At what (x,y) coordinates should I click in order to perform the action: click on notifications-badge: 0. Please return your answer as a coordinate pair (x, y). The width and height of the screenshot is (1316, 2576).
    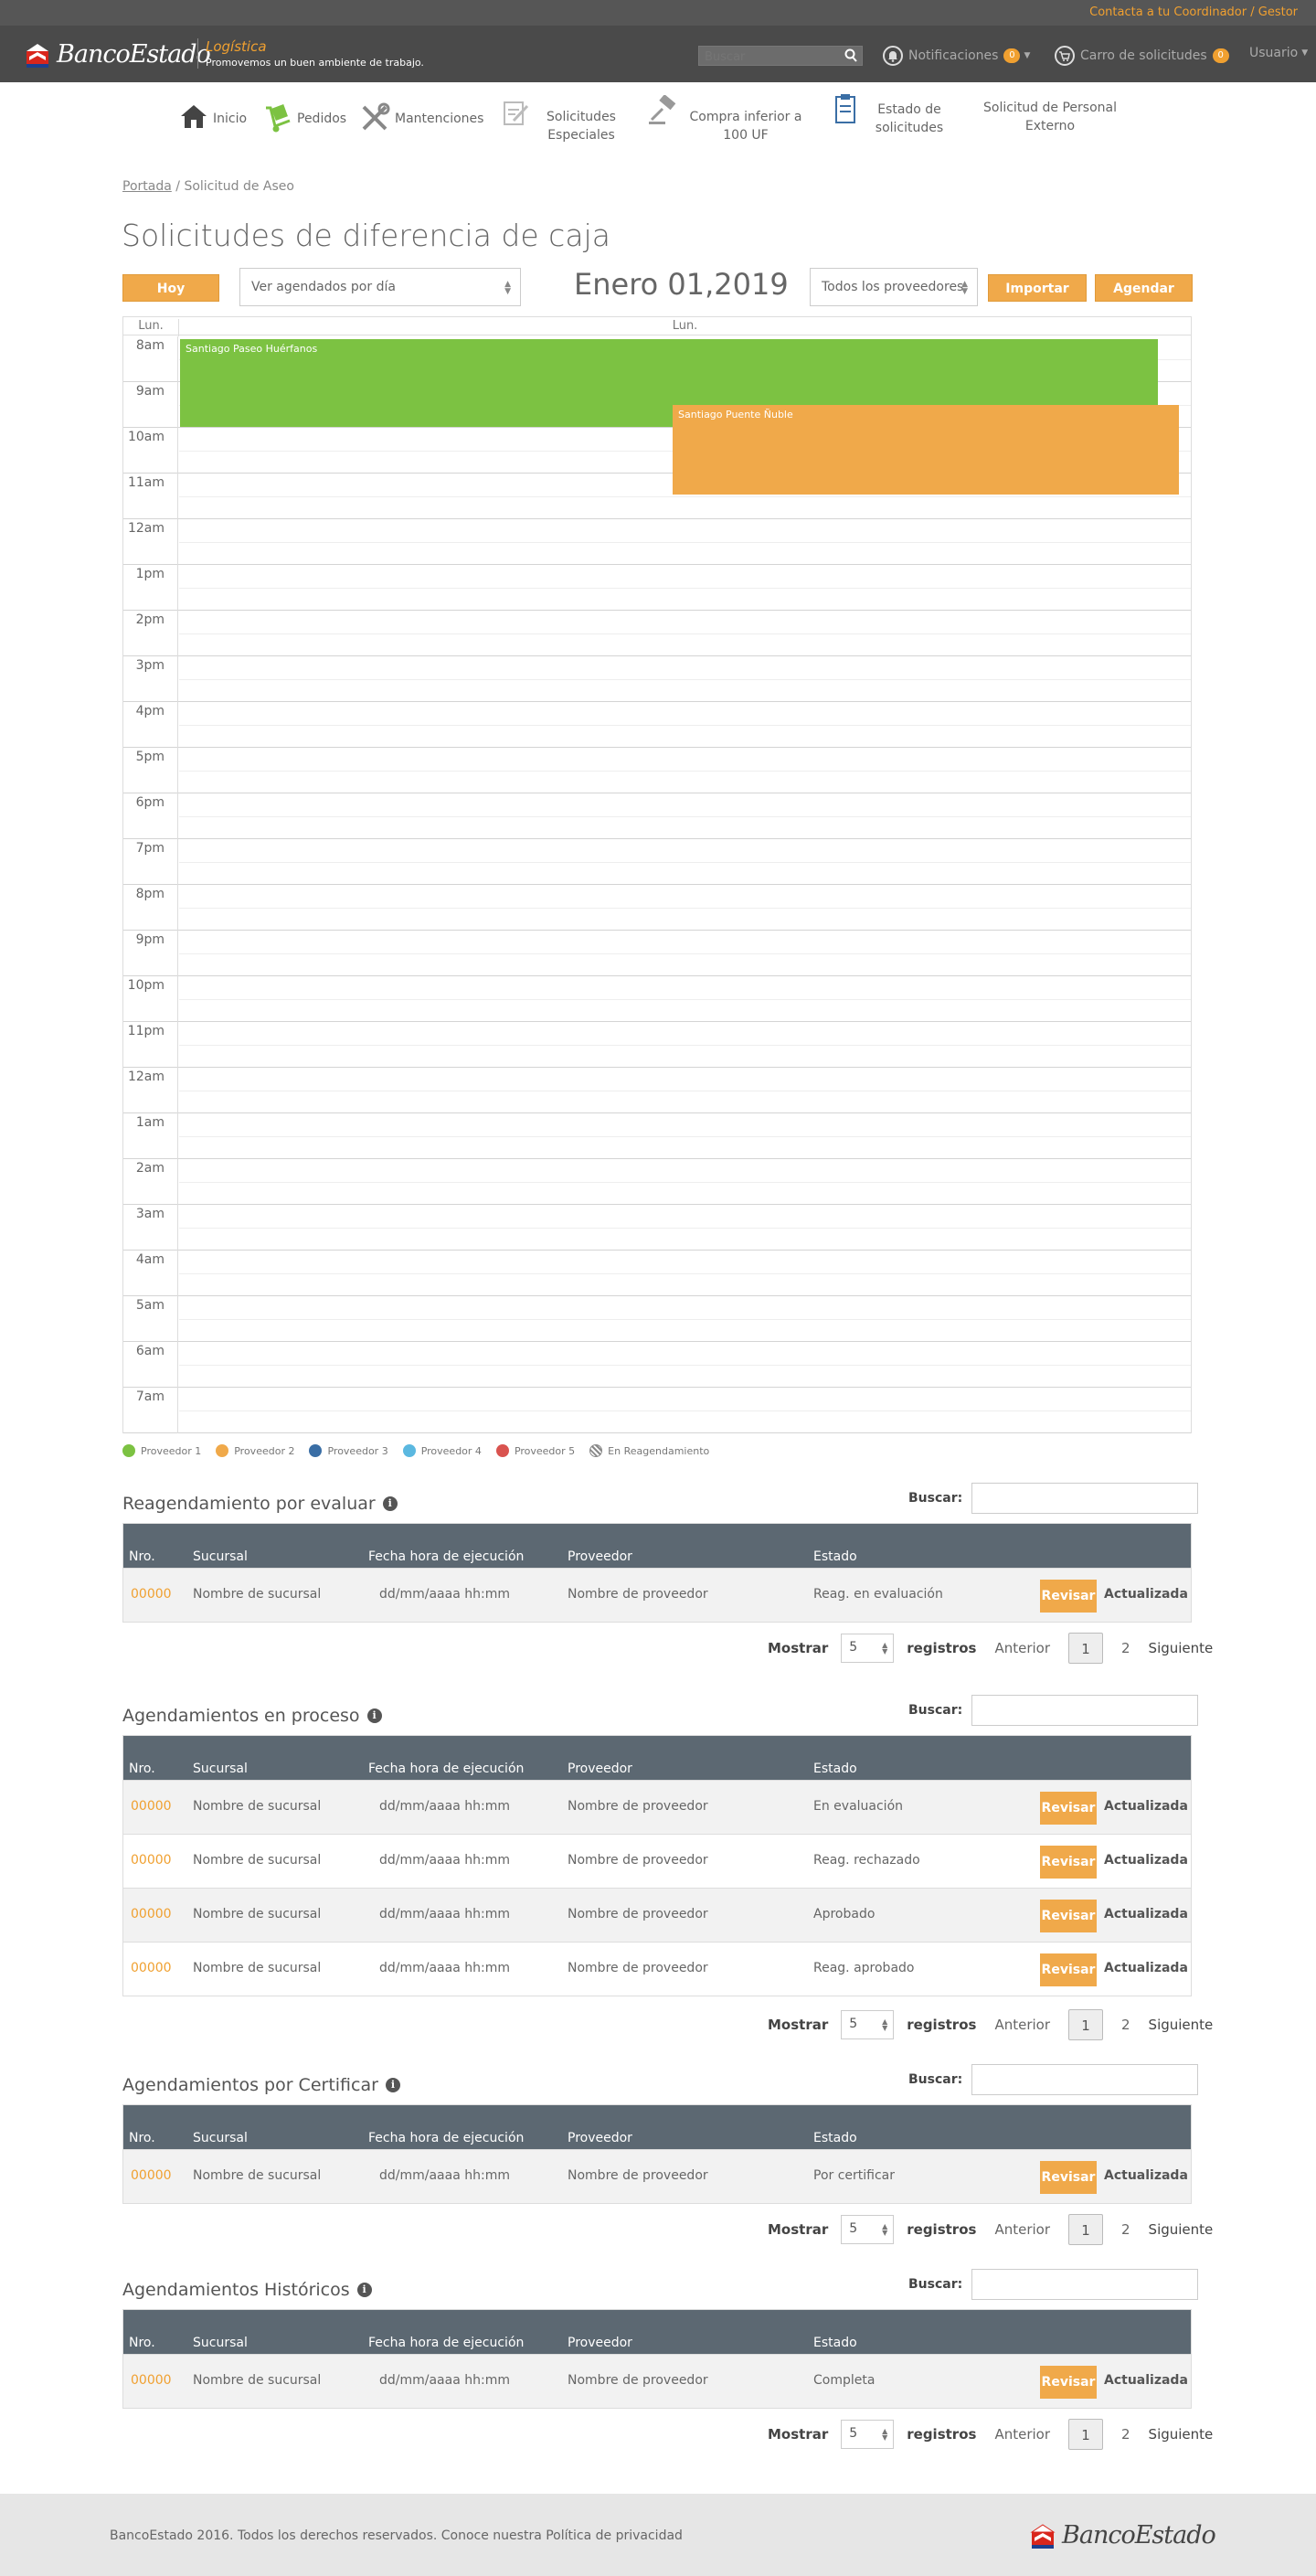
    Looking at the image, I should click on (1012, 55).